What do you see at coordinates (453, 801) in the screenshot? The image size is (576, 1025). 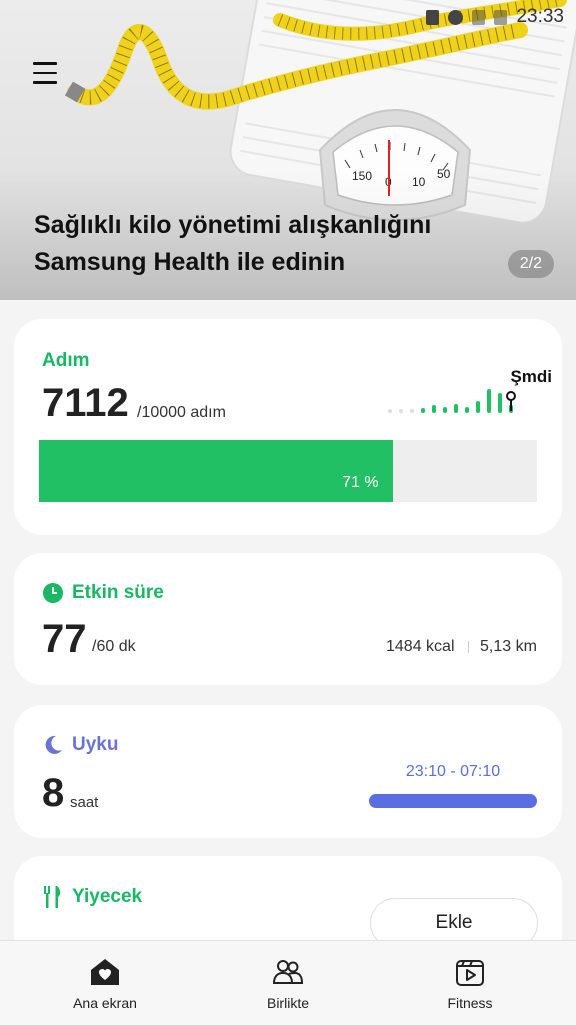 I see `sleep-bar` at bounding box center [453, 801].